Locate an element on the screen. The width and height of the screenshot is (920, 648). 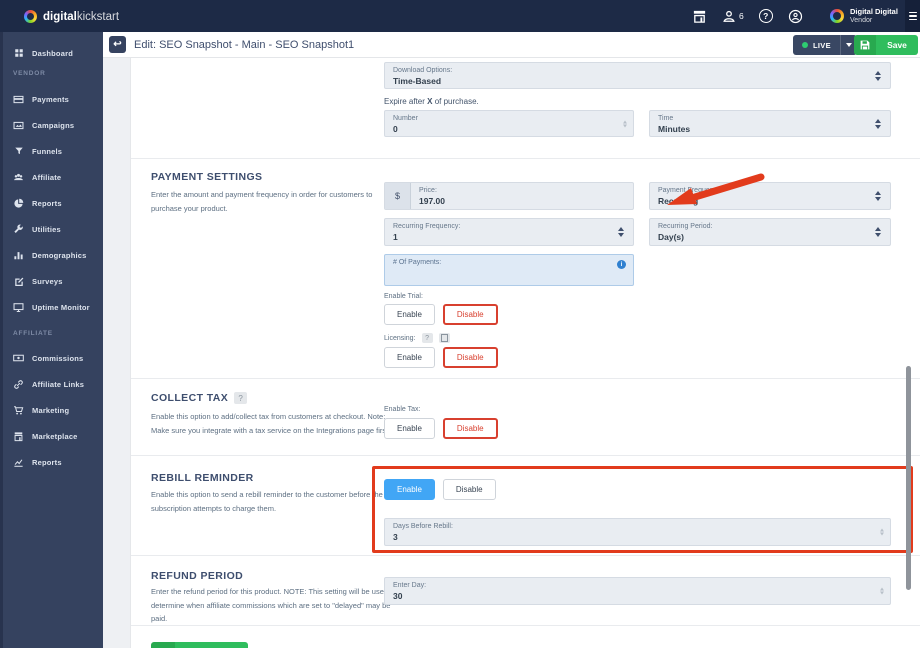
licensing-help-badge: ? is located at coordinates (427, 338).